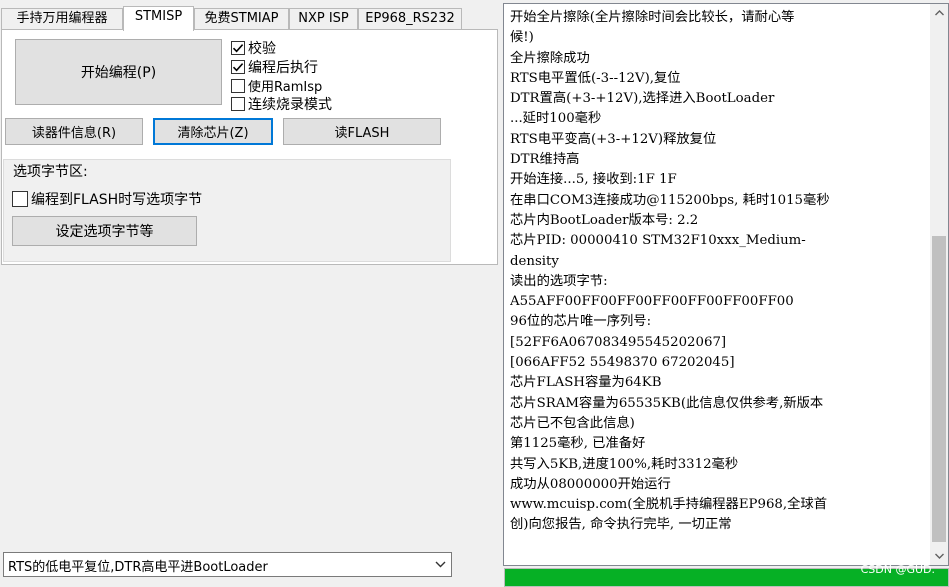 The width and height of the screenshot is (949, 587). I want to click on log-line: www.mcuisp.com(全脱机手持编程器EP968,全球首, so click(669, 505).